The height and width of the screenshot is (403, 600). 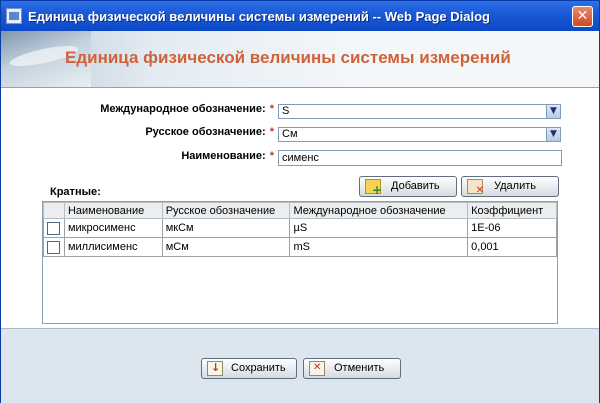 I want to click on table-row: микросименс мкСм µS 1E-06, so click(x=300, y=228).